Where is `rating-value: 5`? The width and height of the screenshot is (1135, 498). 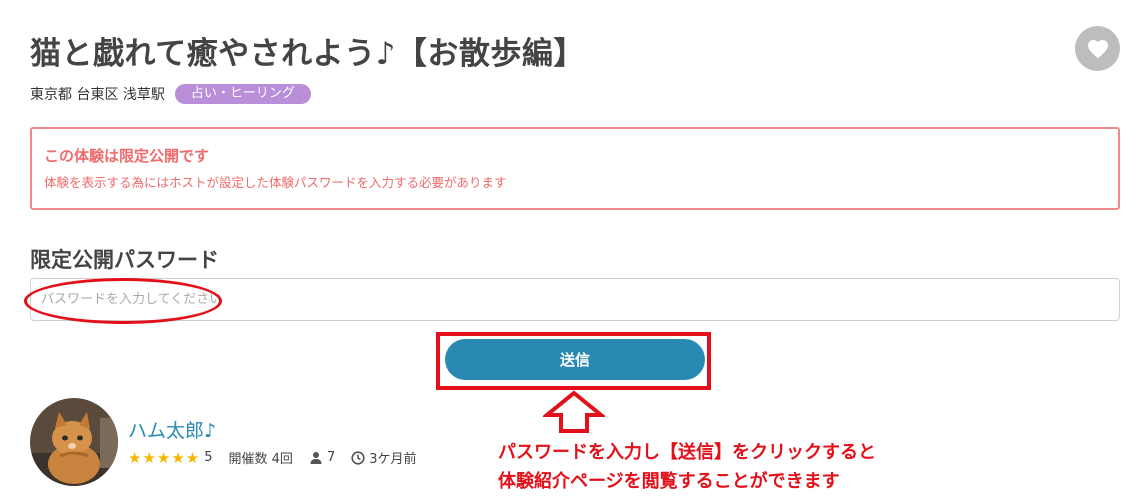
rating-value: 5 is located at coordinates (208, 457).